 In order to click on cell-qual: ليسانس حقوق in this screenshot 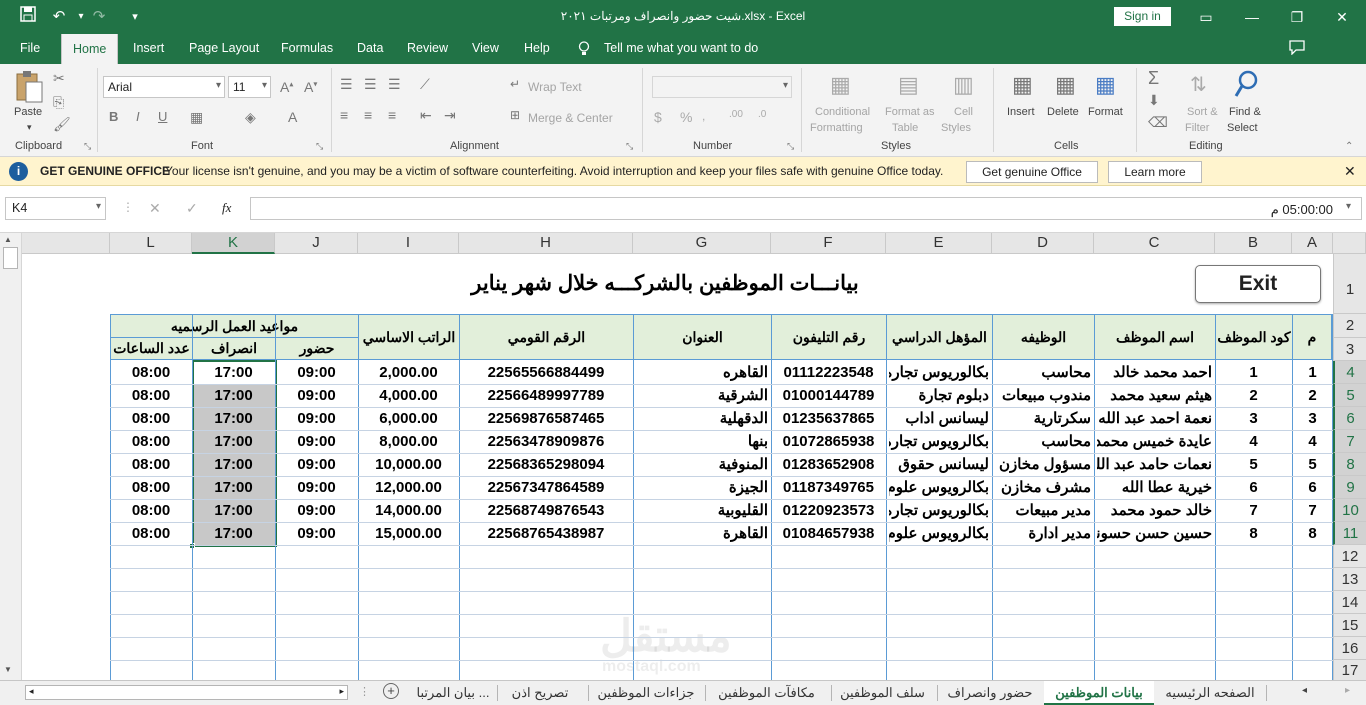, I will do `click(939, 464)`.